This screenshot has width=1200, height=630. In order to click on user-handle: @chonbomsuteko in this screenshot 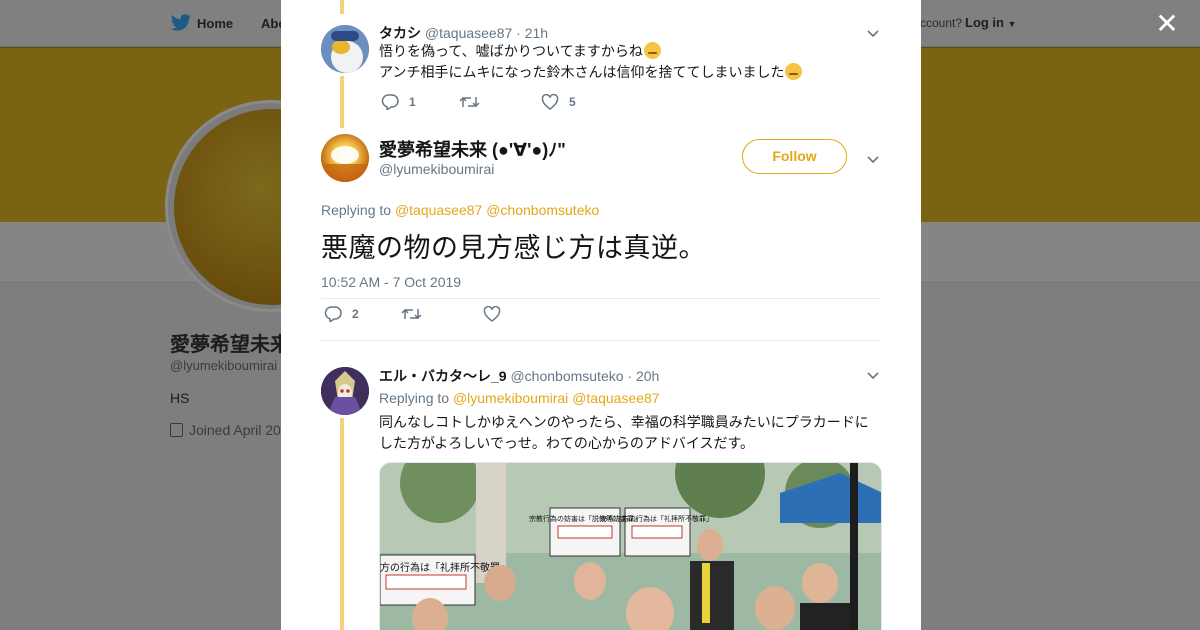, I will do `click(566, 376)`.